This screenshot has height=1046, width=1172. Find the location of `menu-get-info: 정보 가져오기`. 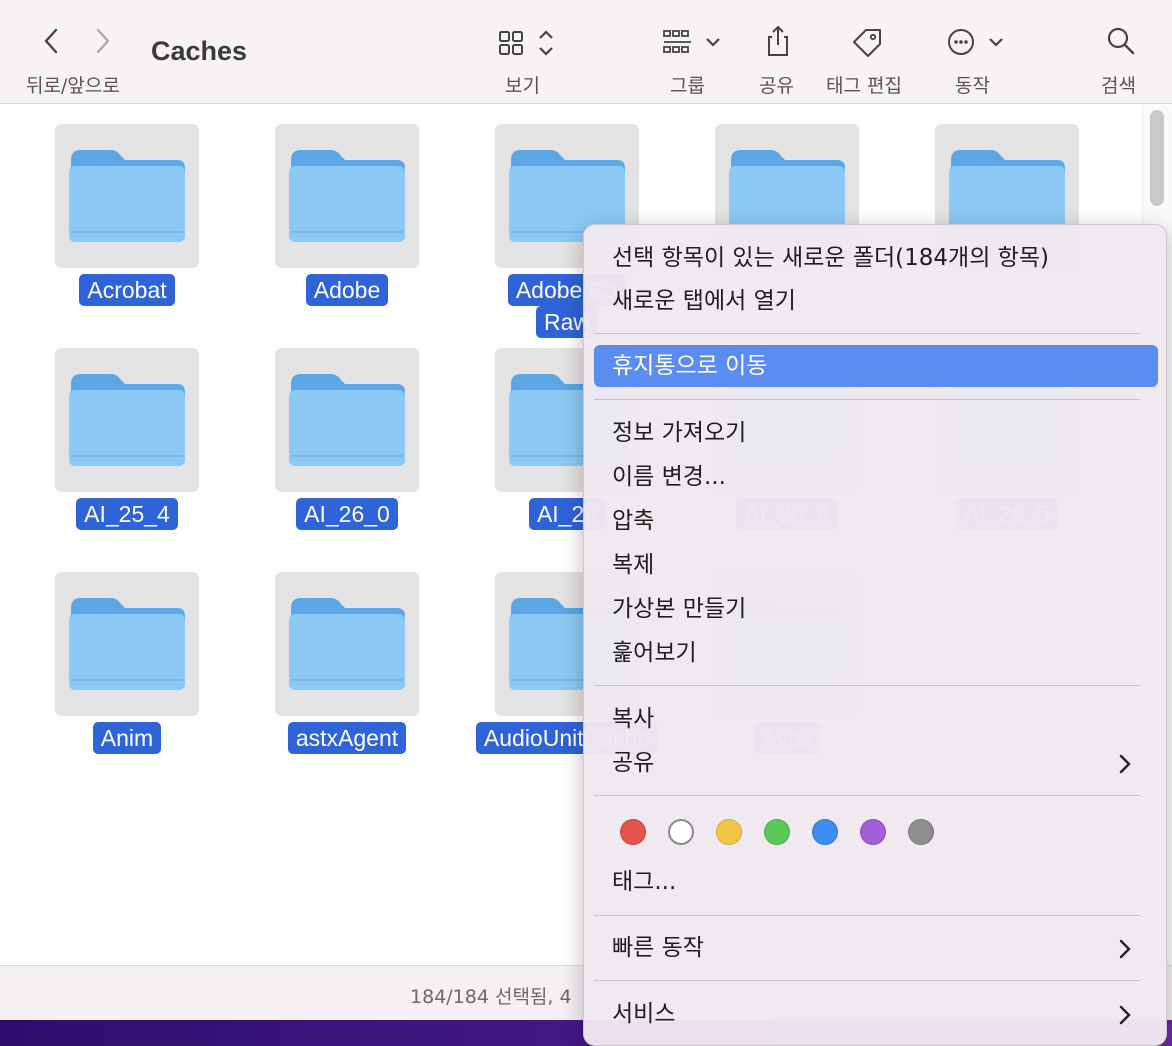

menu-get-info: 정보 가져오기 is located at coordinates (876, 433).